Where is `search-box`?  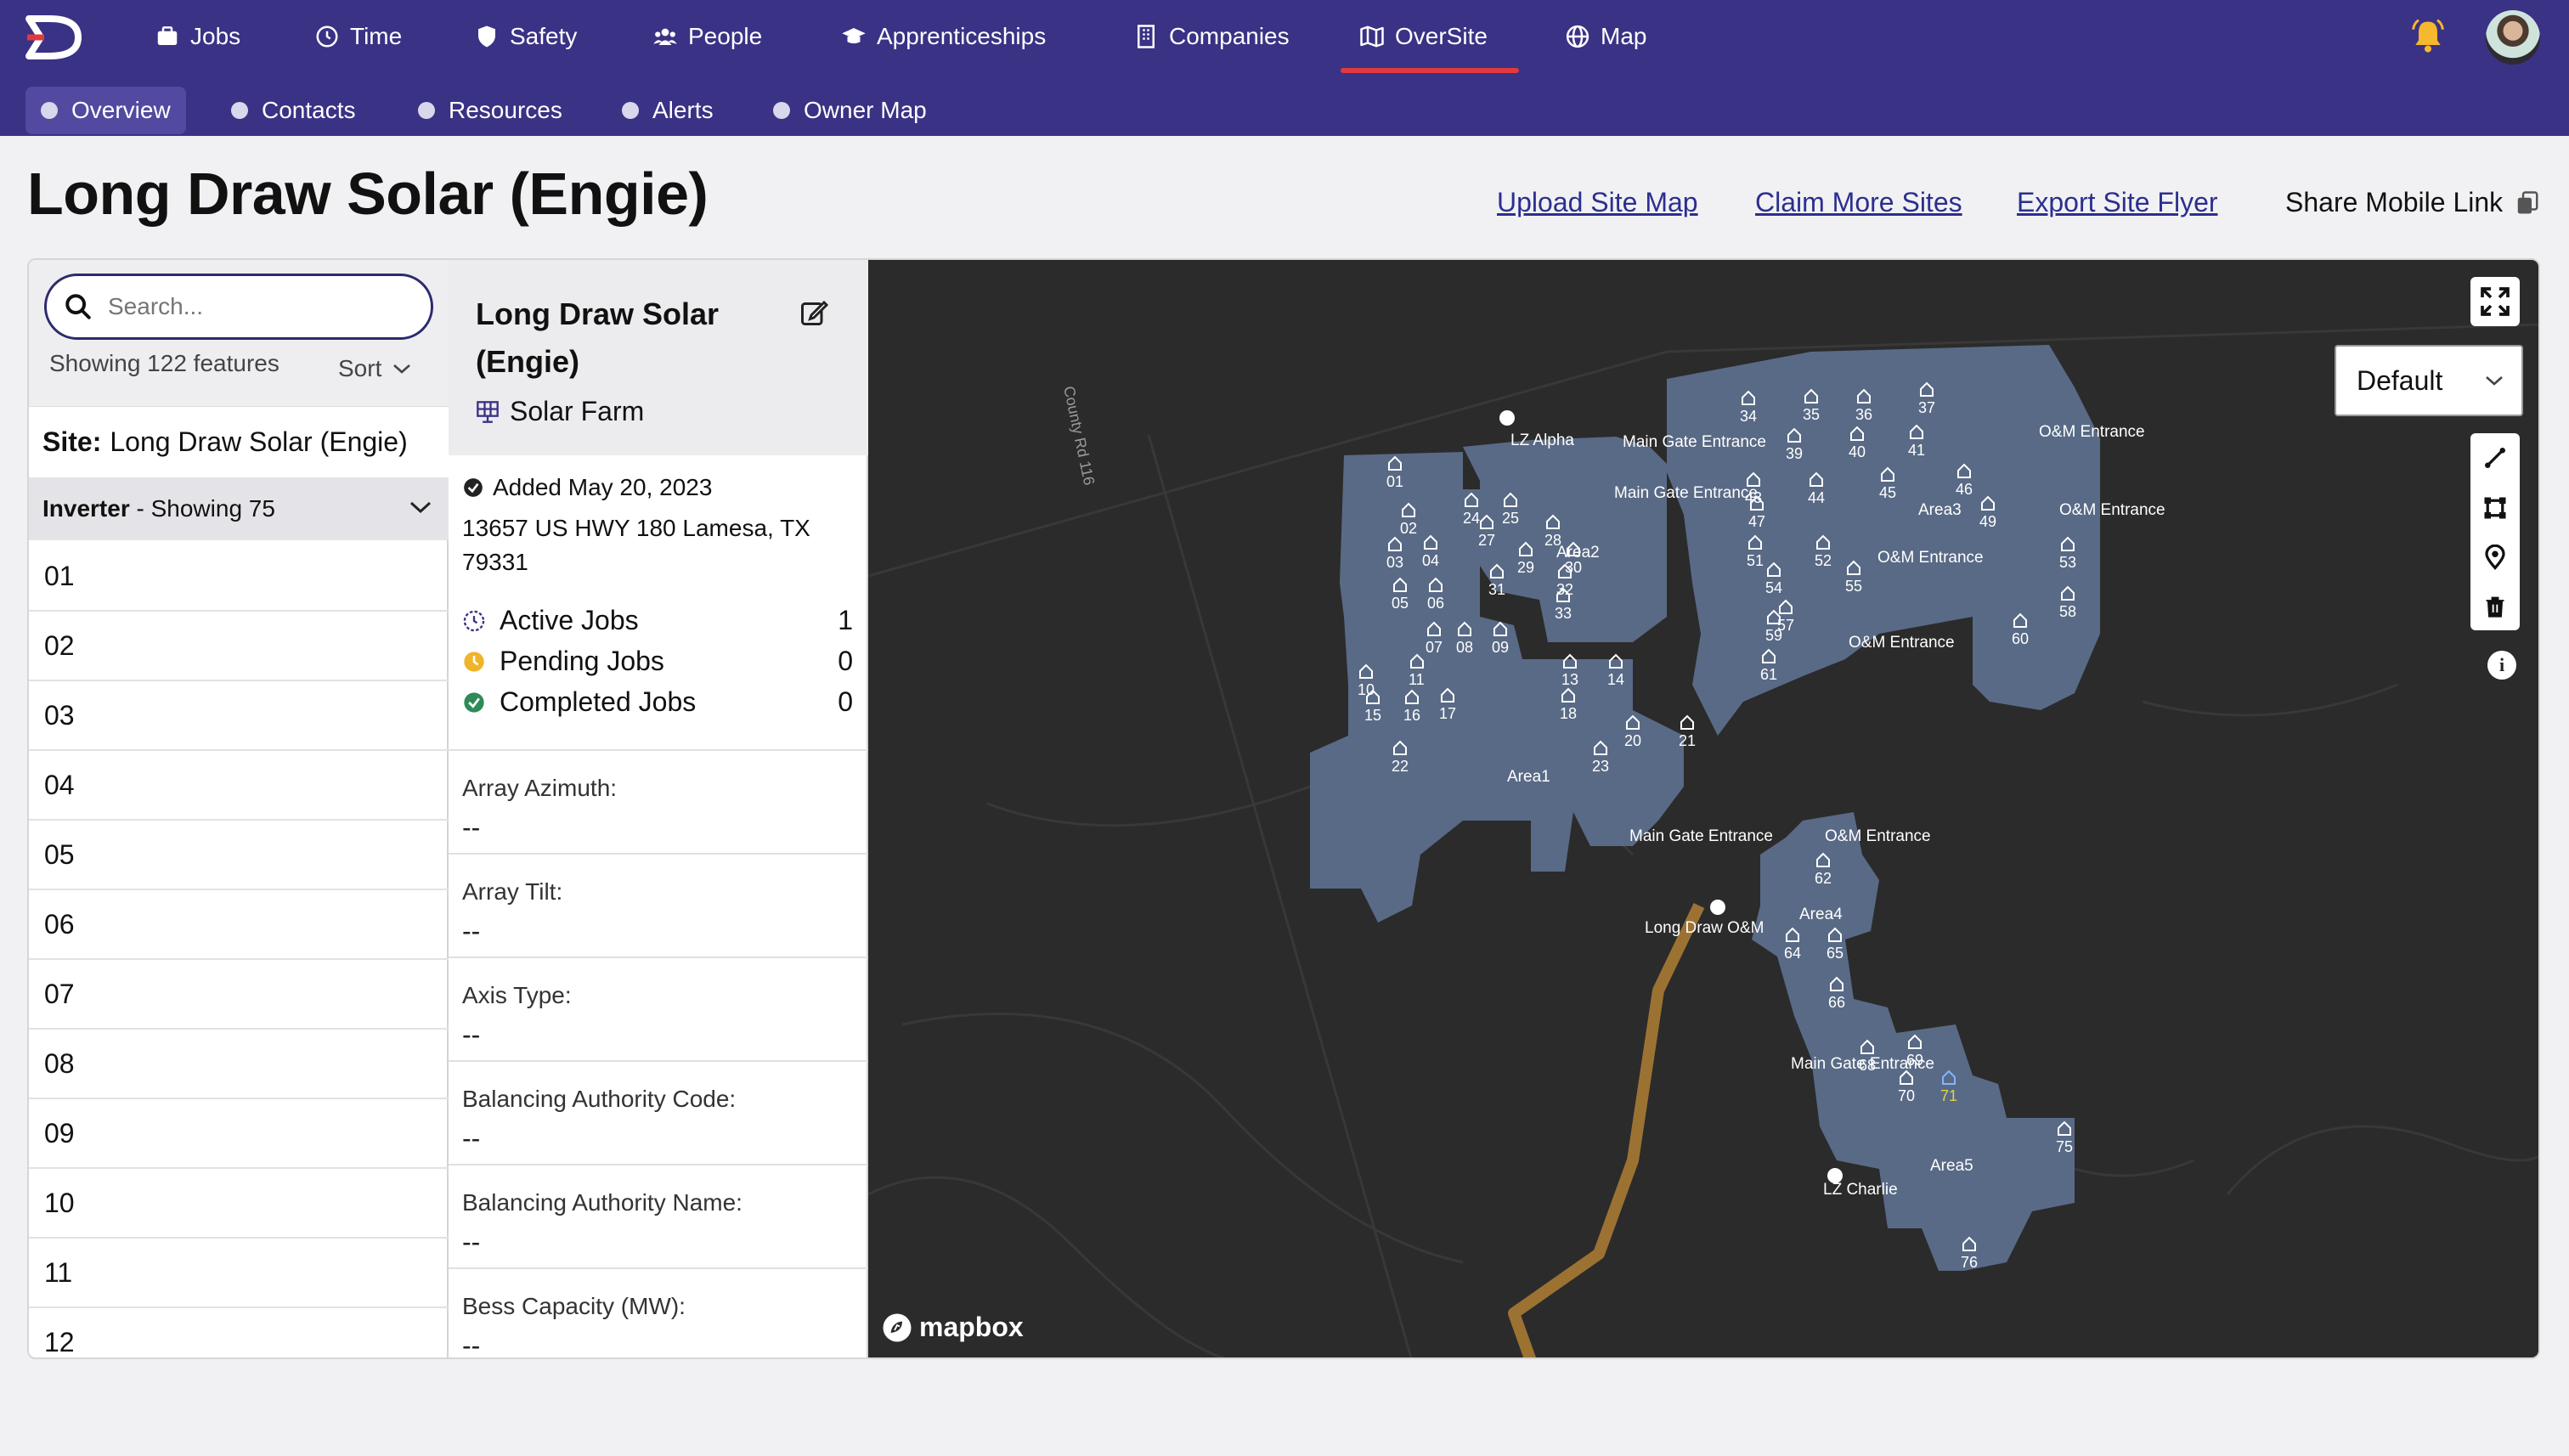 search-box is located at coordinates (239, 307).